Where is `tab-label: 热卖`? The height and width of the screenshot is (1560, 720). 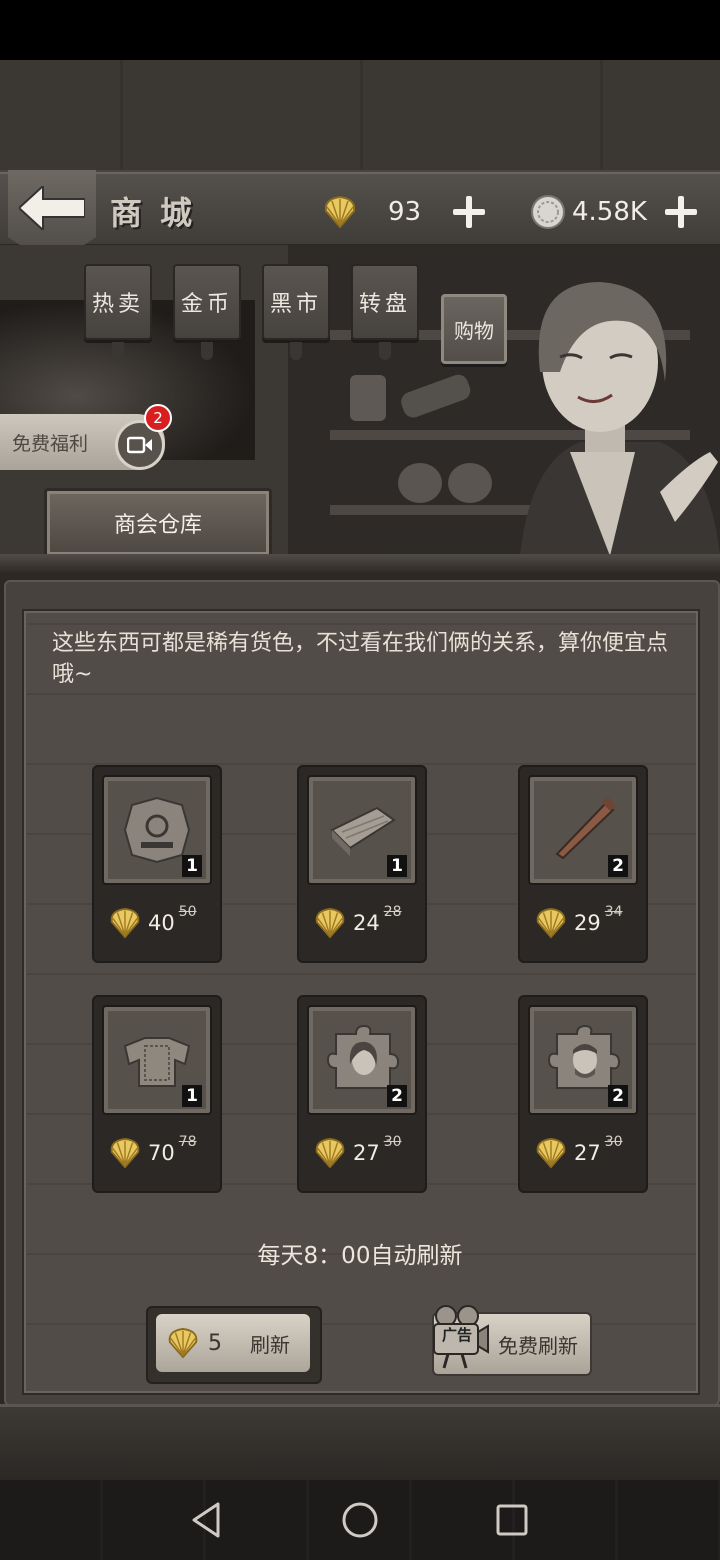
tab-label: 热卖 is located at coordinates (117, 304).